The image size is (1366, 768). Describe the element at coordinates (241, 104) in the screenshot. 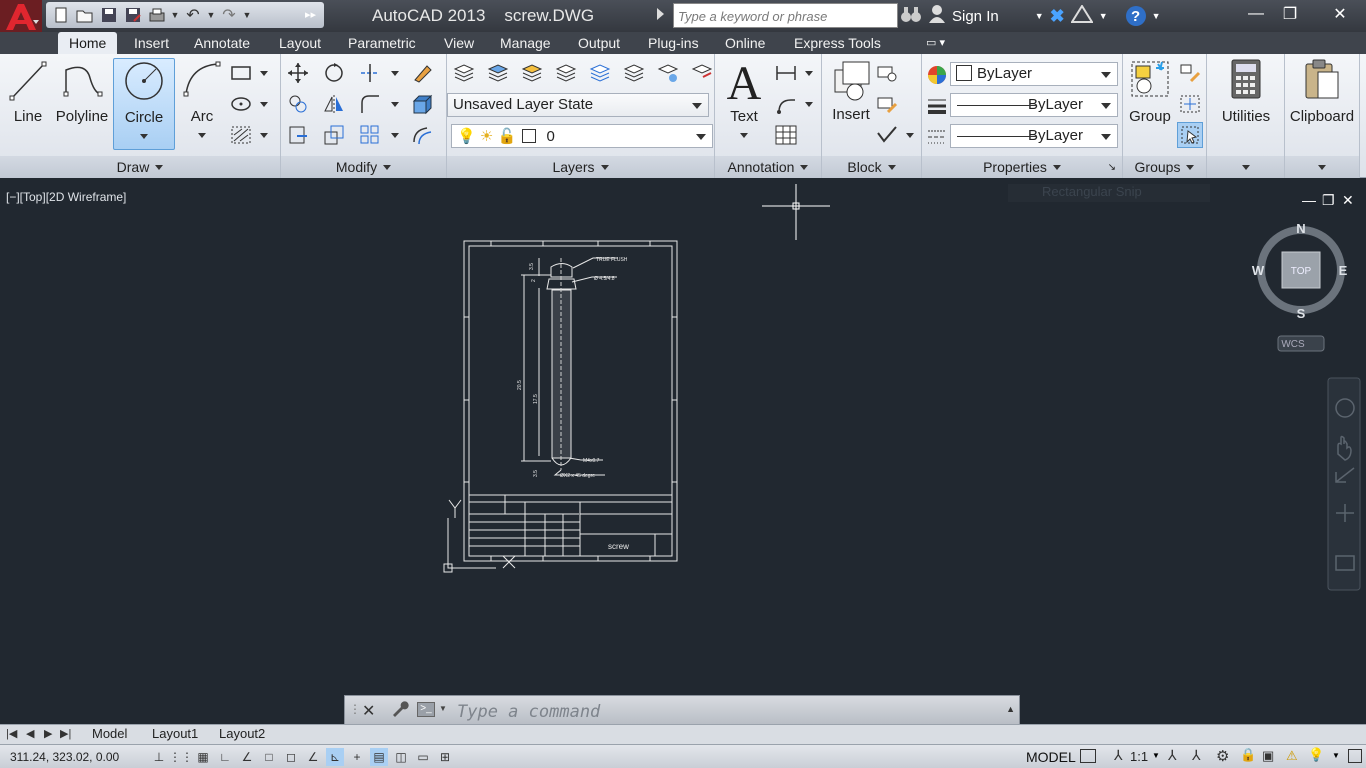

I see `ellipse-icon` at that location.